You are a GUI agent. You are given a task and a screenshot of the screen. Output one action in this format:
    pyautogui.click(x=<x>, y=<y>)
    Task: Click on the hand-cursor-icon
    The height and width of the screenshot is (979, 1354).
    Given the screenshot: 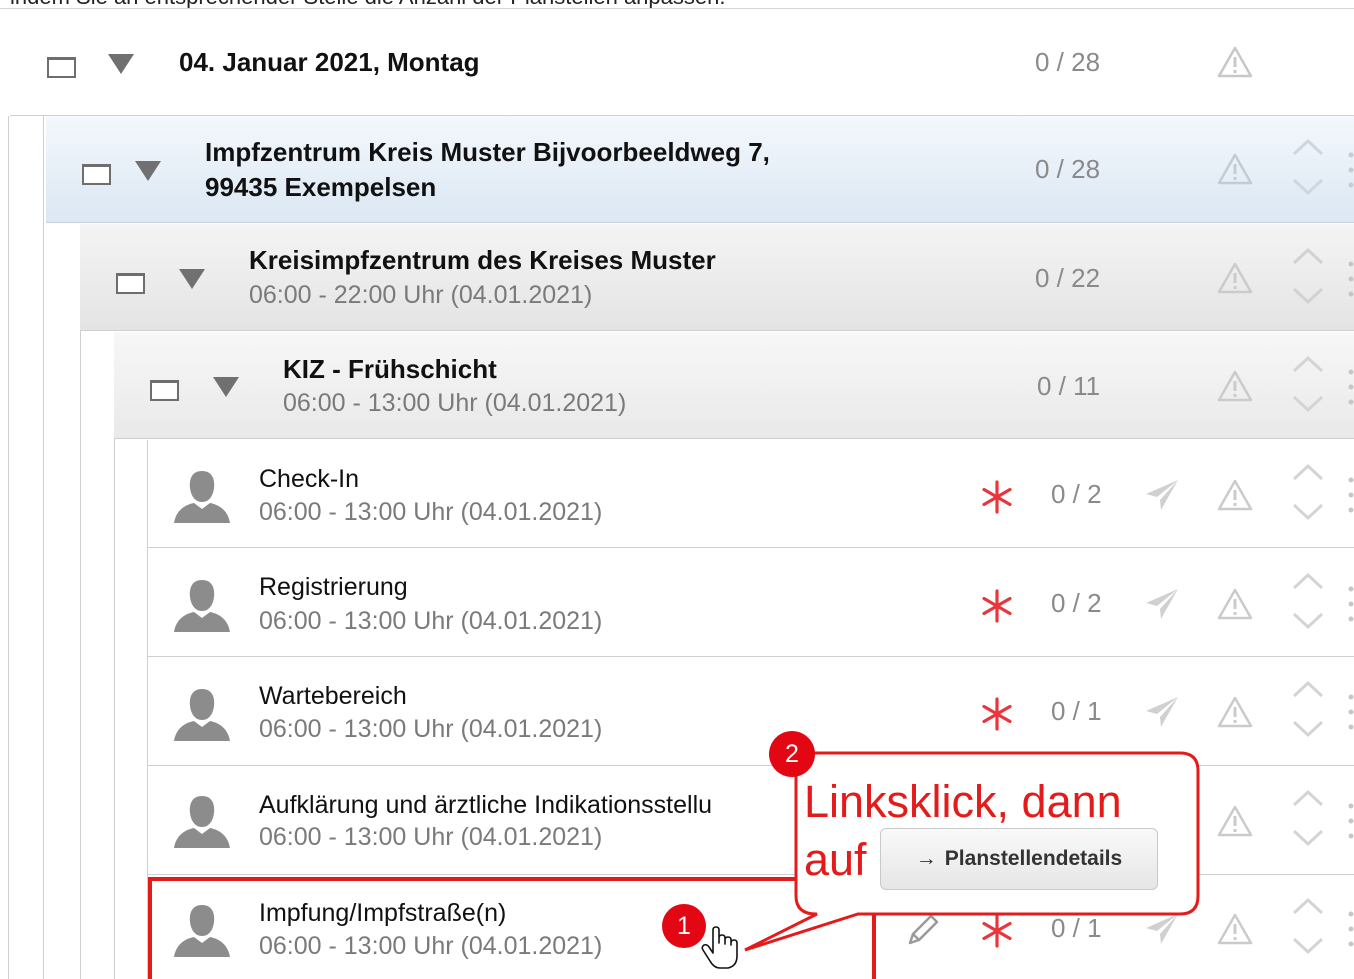 What is the action you would take?
    pyautogui.click(x=719, y=947)
    